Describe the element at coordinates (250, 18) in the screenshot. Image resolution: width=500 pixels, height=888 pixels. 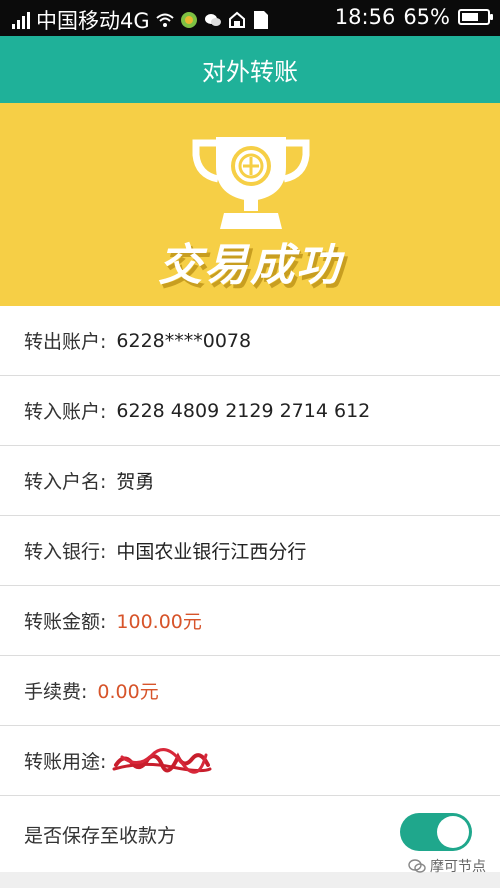
I see `status-bar: 中国移动4G 18:56 65%` at that location.